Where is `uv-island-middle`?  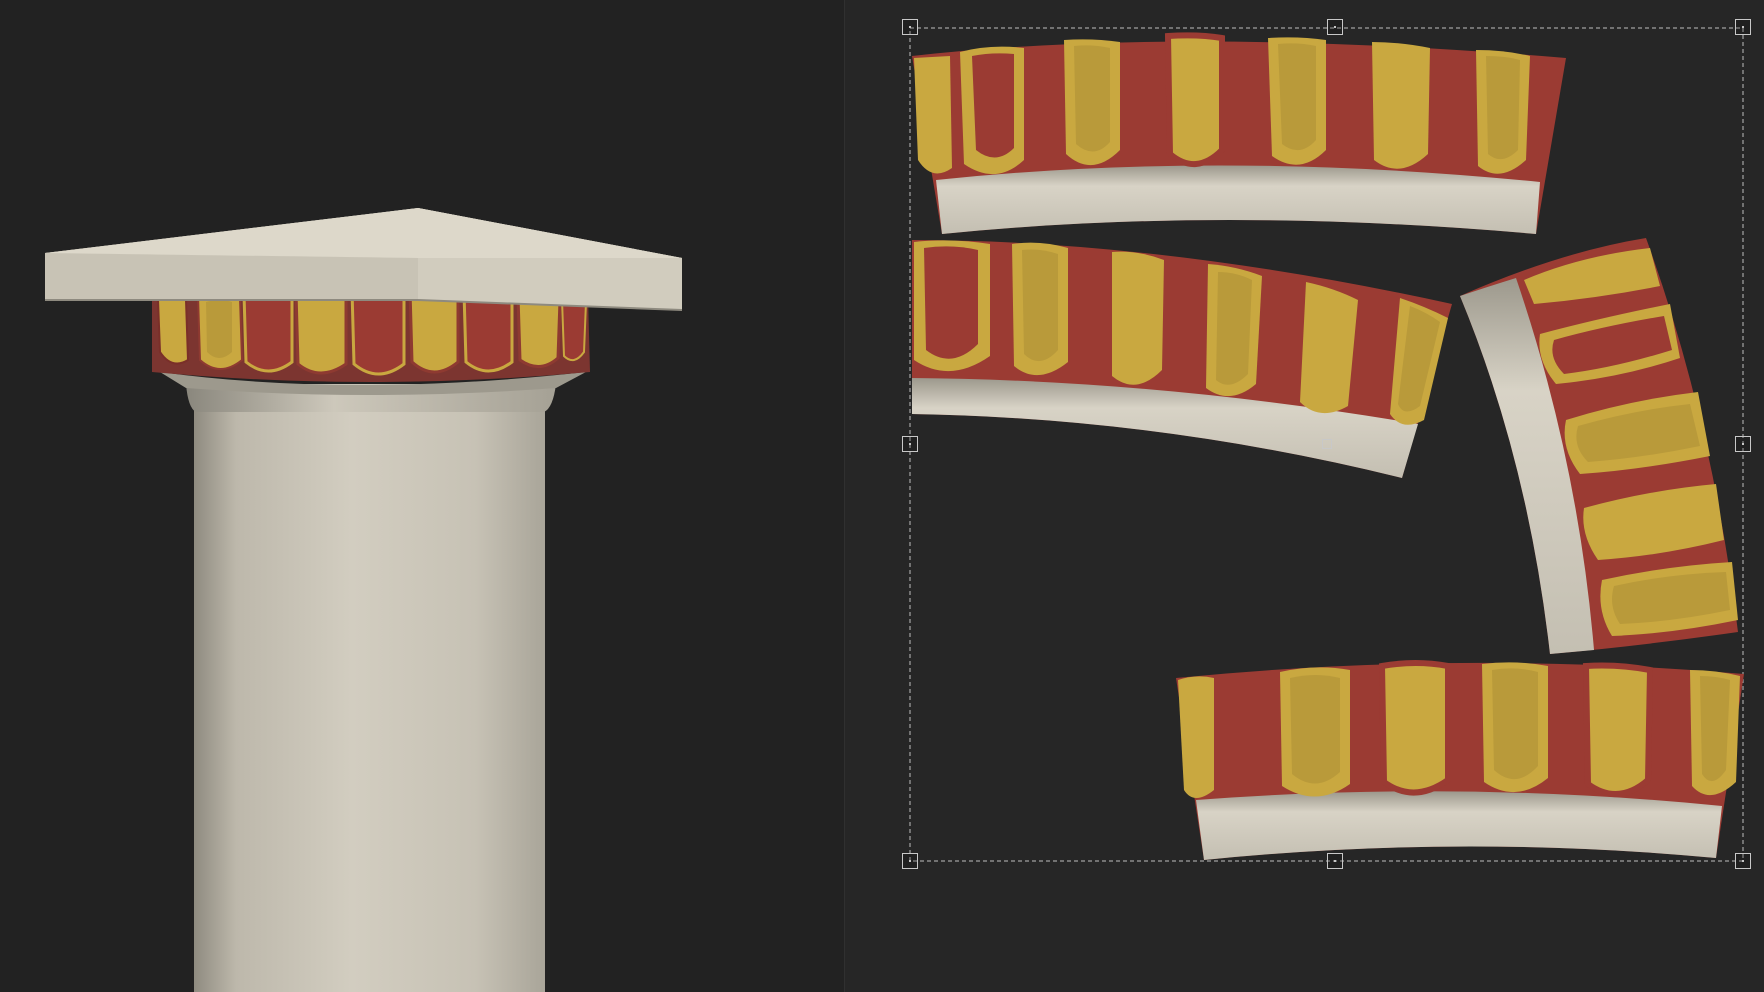
uv-island-middle is located at coordinates (1182, 359).